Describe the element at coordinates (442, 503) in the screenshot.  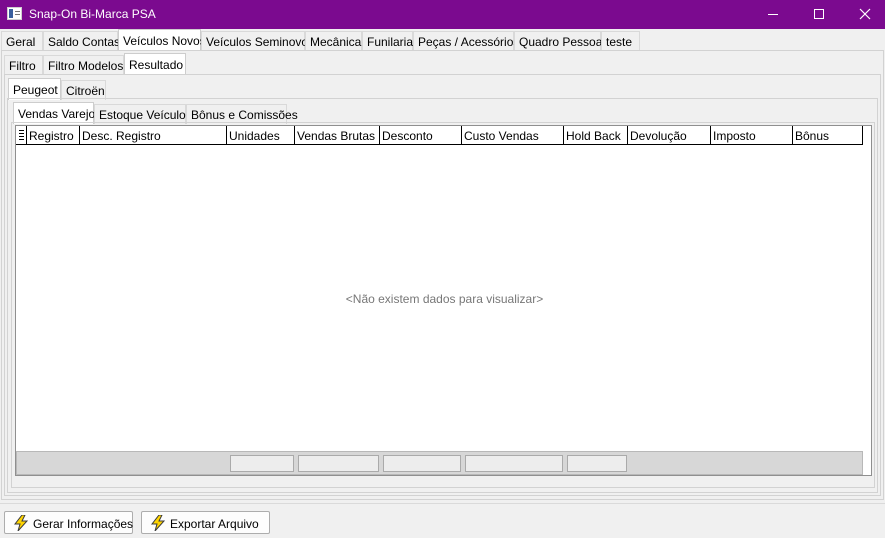
I see `separator` at that location.